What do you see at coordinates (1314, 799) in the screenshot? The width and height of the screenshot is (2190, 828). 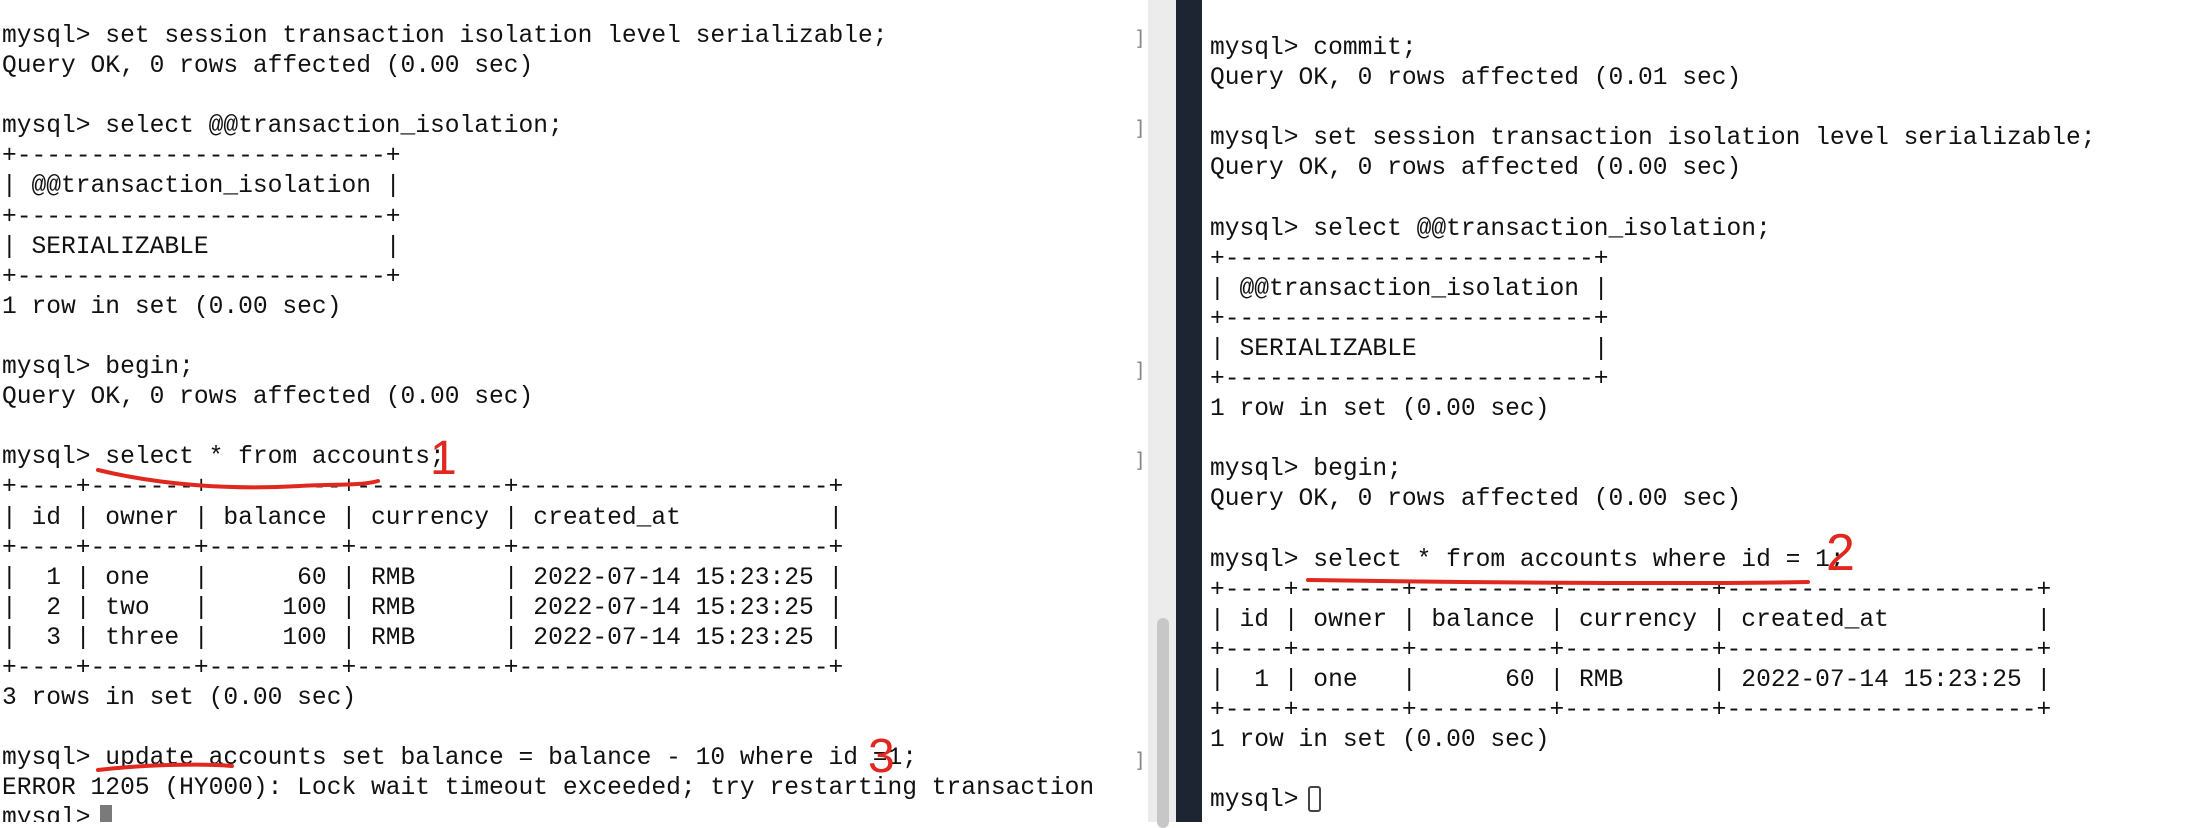 I see `right-terminal-cursor` at bounding box center [1314, 799].